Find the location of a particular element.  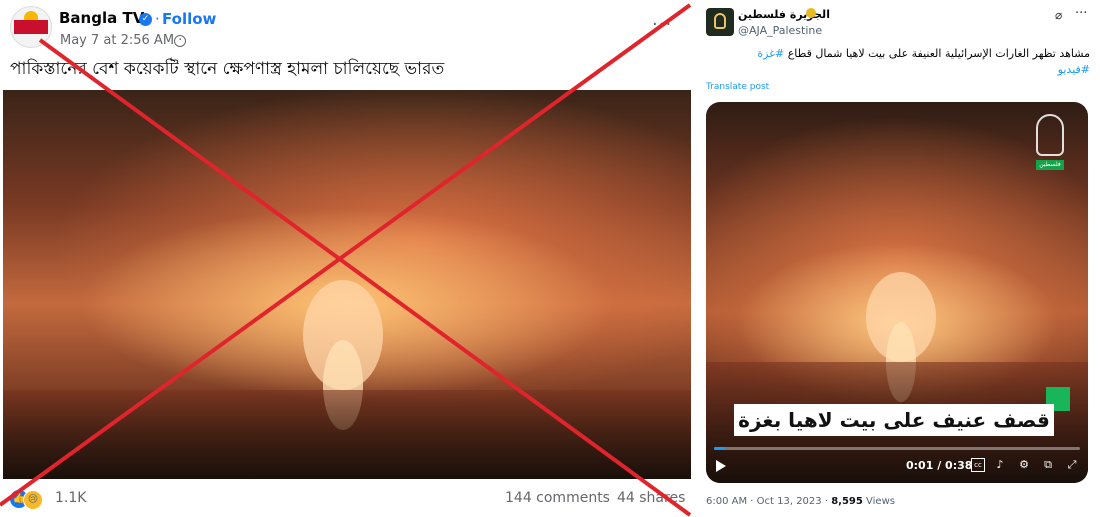

account-handle: @AJA_Palestine is located at coordinates (780, 30).